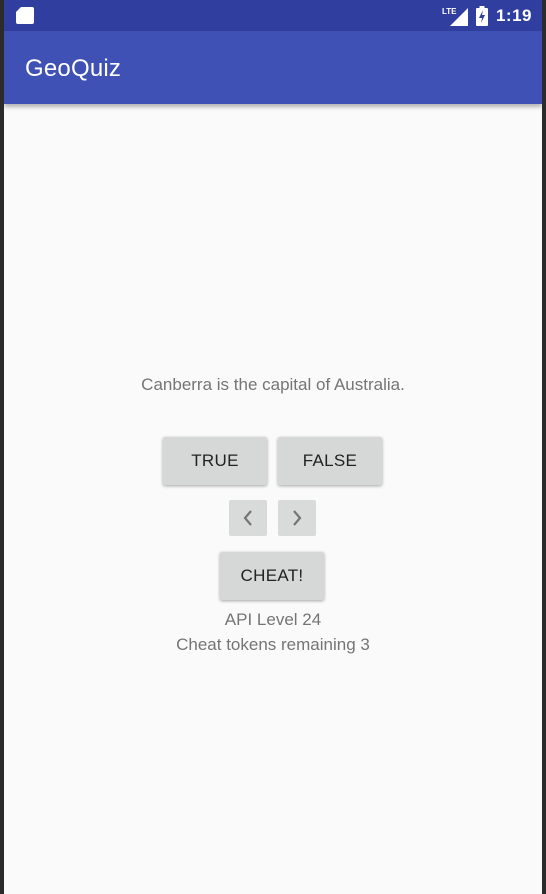  Describe the element at coordinates (273, 644) in the screenshot. I see `cheat-tokens-text: Cheat tokens remaining 3` at that location.